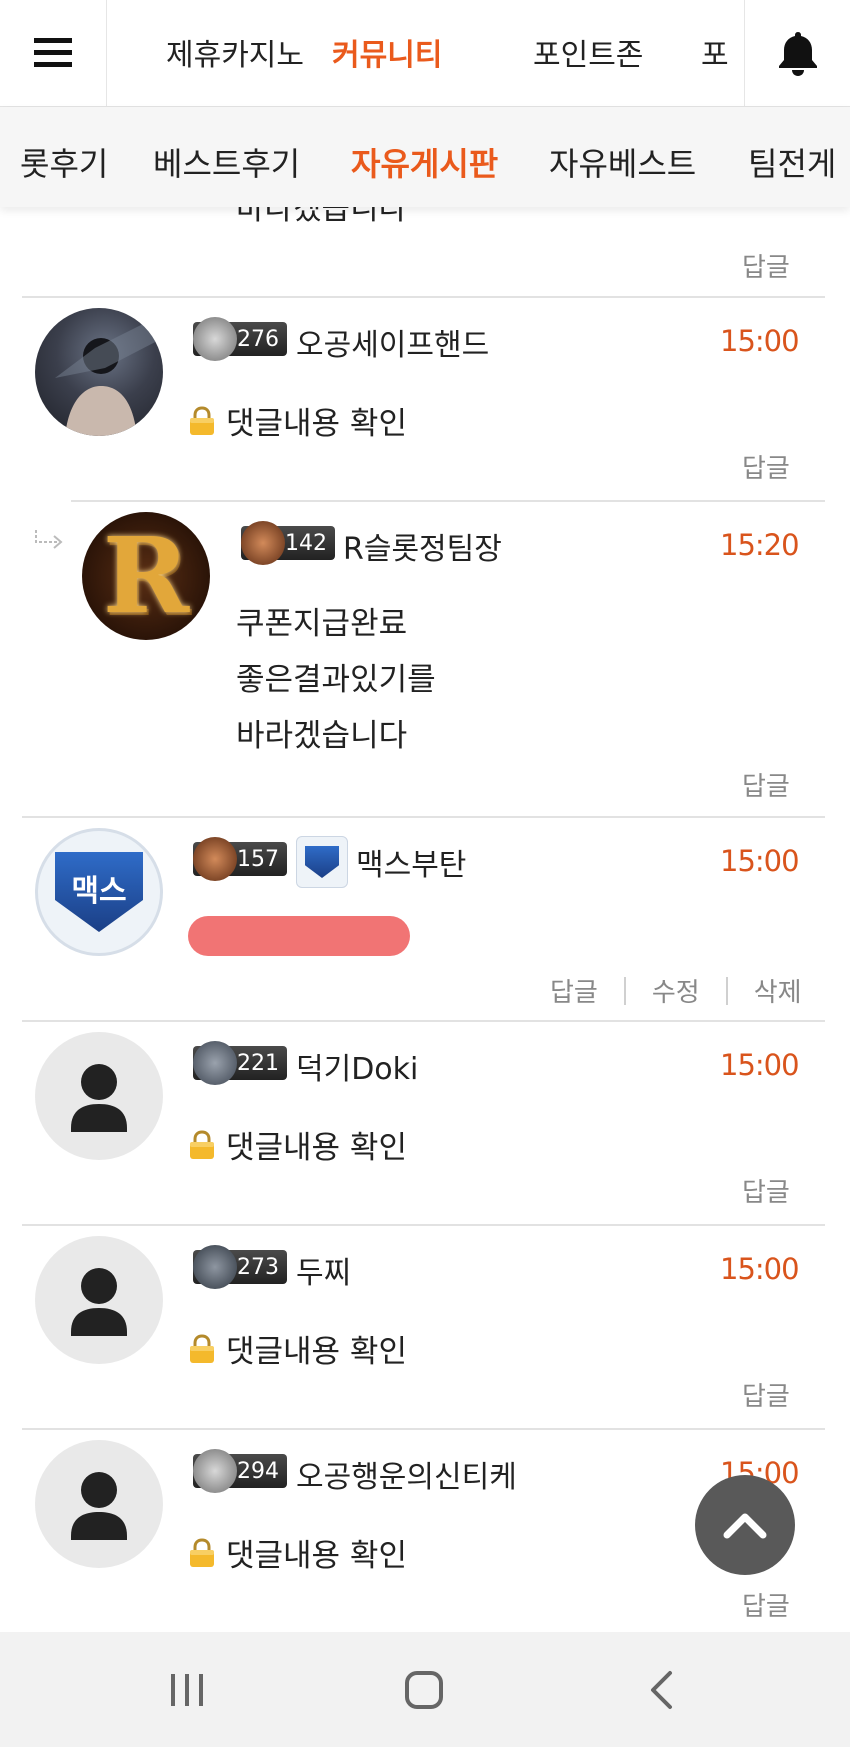  What do you see at coordinates (425, 244) in the screenshot?
I see `partial-comment: 바라겠습니다 답글` at bounding box center [425, 244].